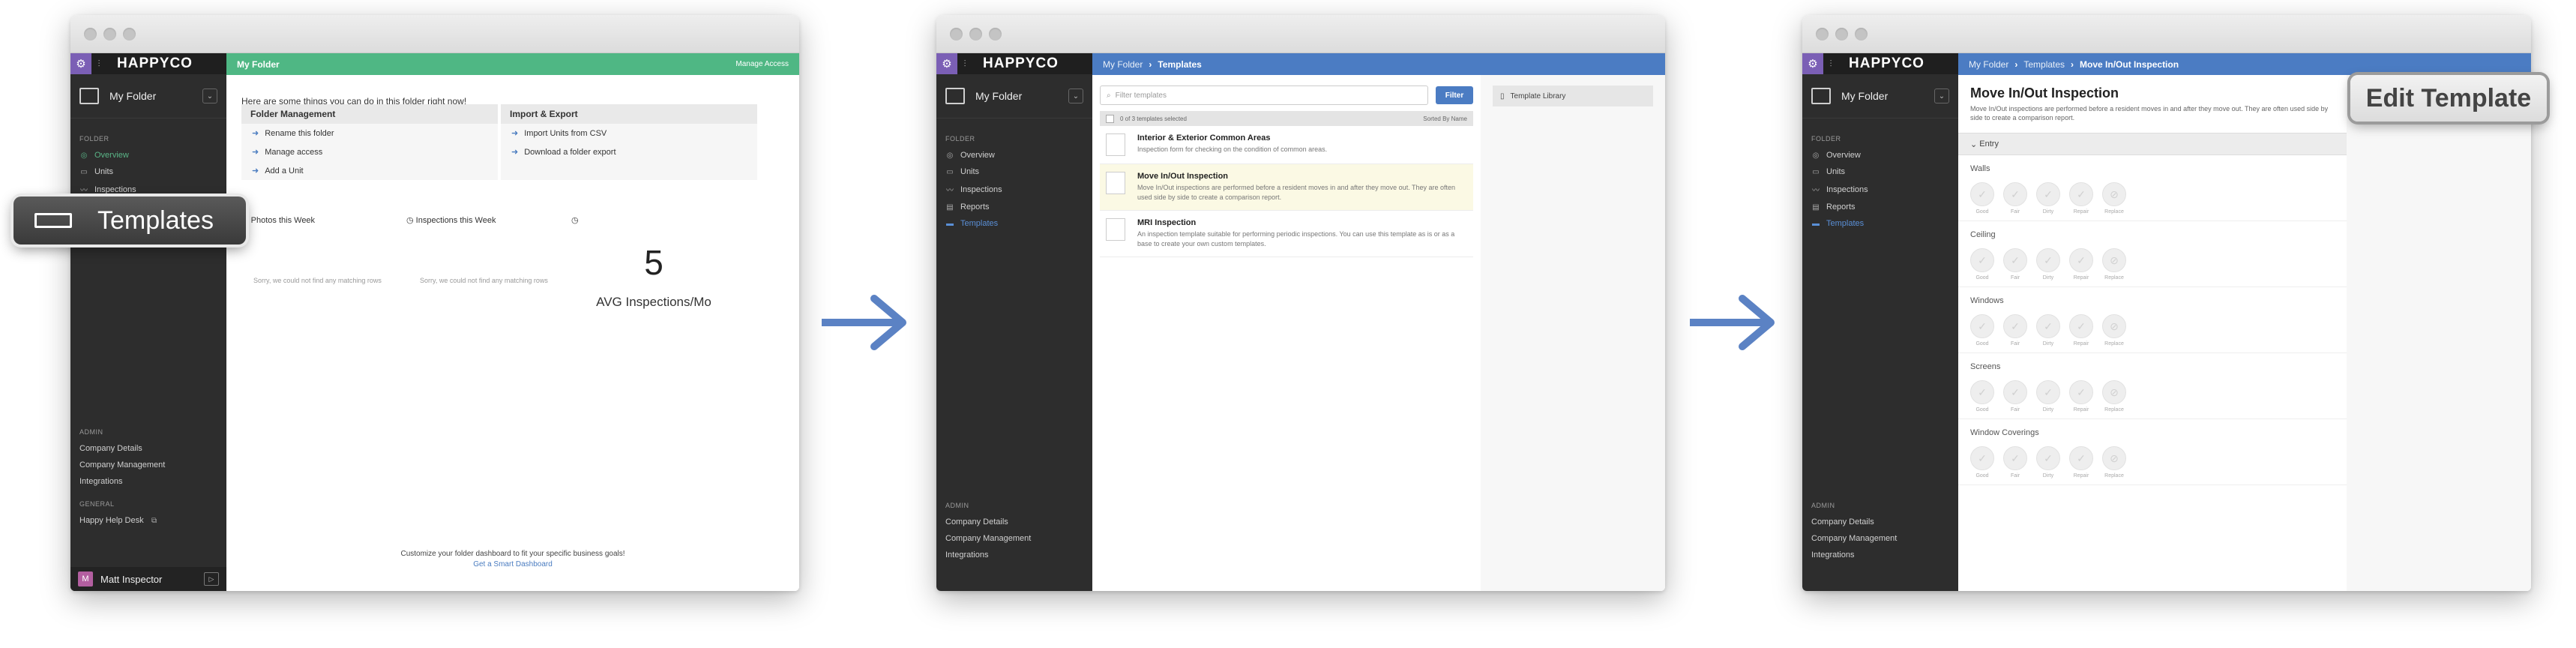 The width and height of the screenshot is (2576, 648). What do you see at coordinates (2044, 64) in the screenshot?
I see `breadcrumb-templates: Templates` at bounding box center [2044, 64].